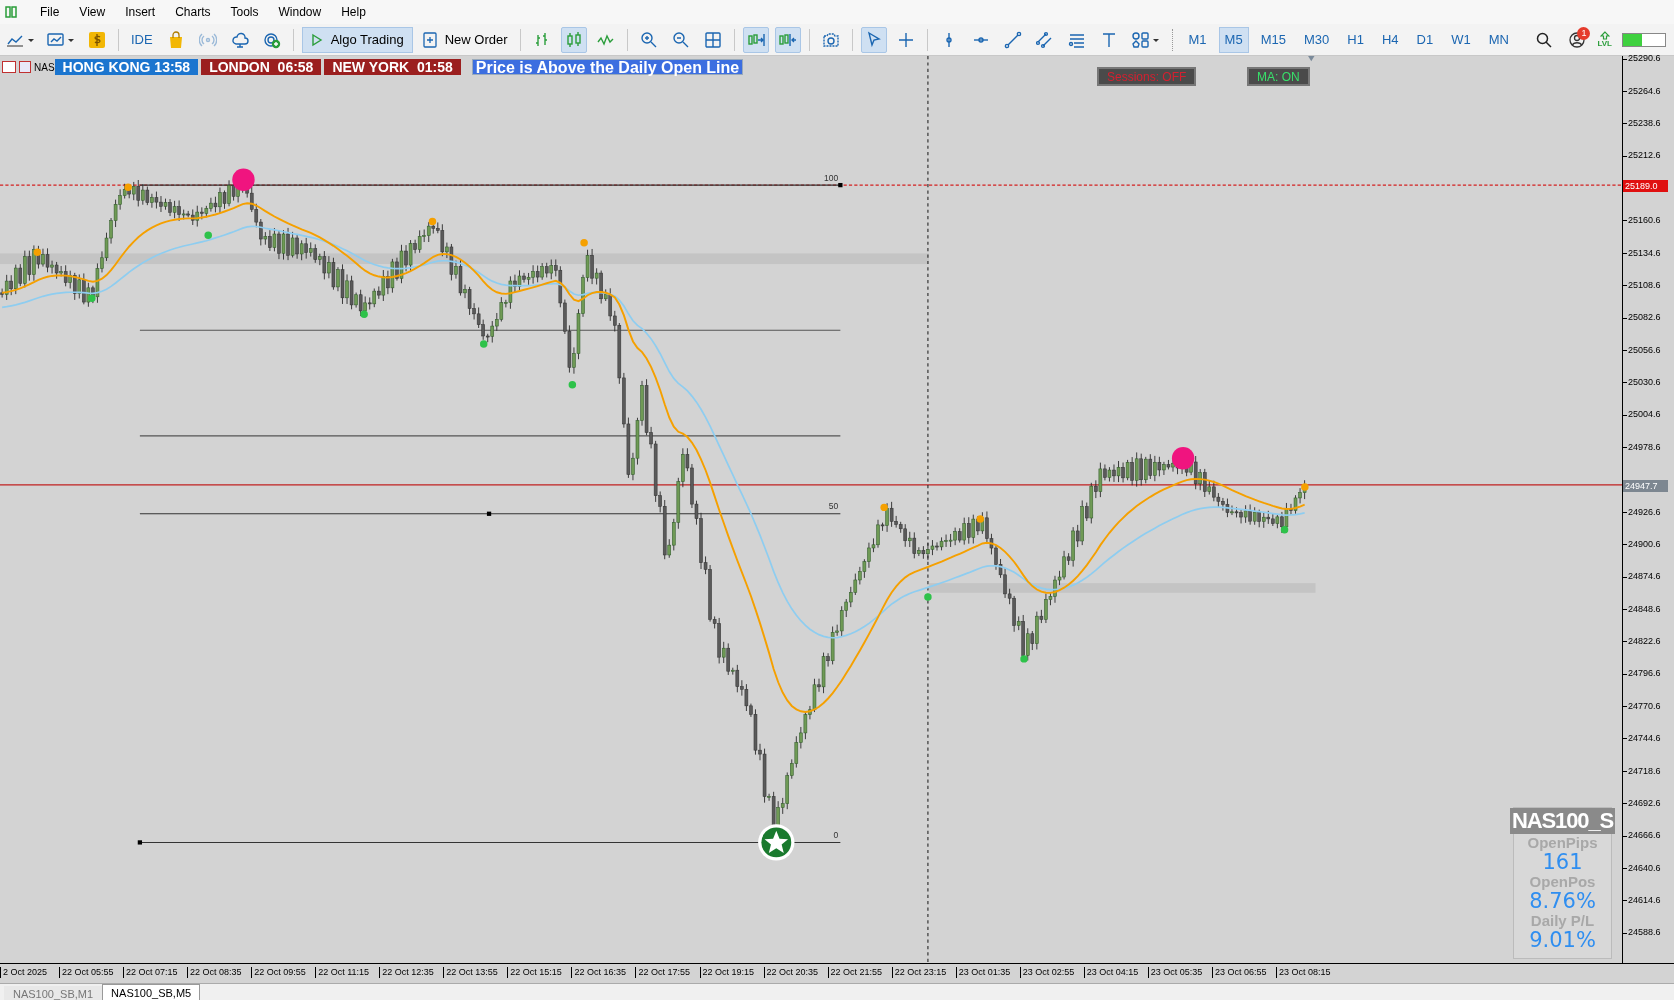 Image resolution: width=1674 pixels, height=1000 pixels. What do you see at coordinates (25, 67) in the screenshot?
I see `chart-window-icon` at bounding box center [25, 67].